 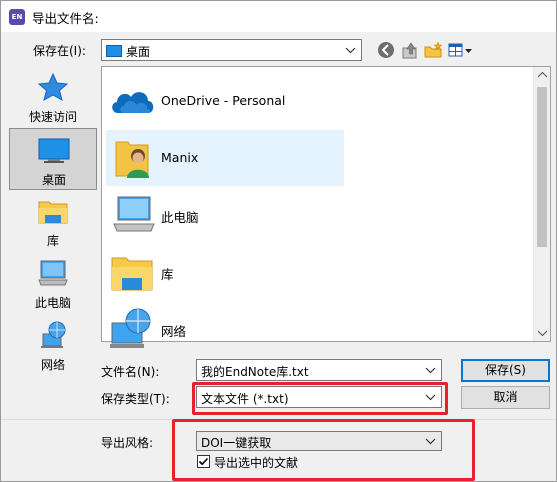 What do you see at coordinates (320, 398) in the screenshot?
I see `highlight-box-filetype` at bounding box center [320, 398].